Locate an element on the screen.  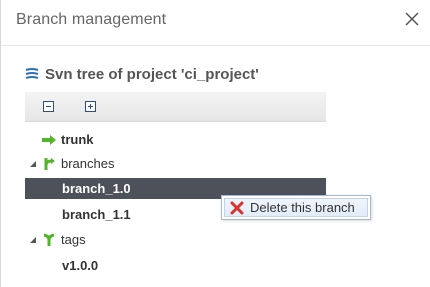
tree-item-label: trunk is located at coordinates (77, 139).